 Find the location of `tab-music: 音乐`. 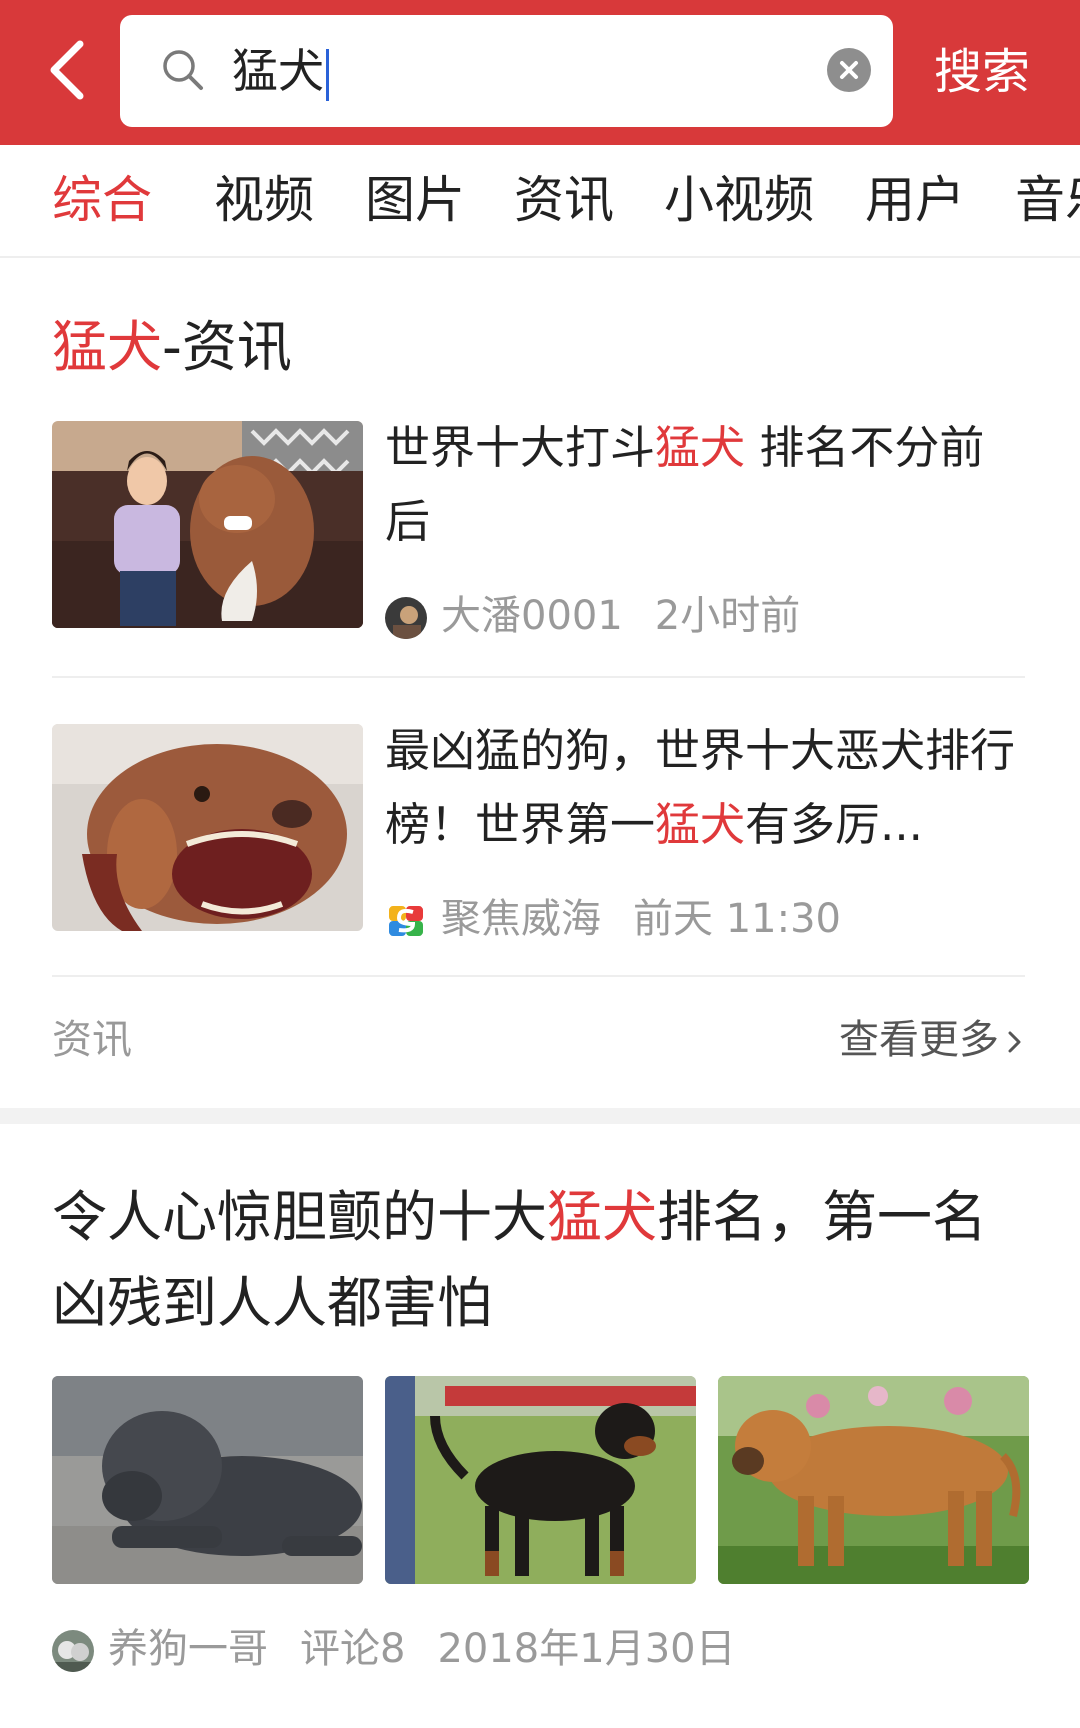

tab-music: 音乐 is located at coordinates (1047, 200).